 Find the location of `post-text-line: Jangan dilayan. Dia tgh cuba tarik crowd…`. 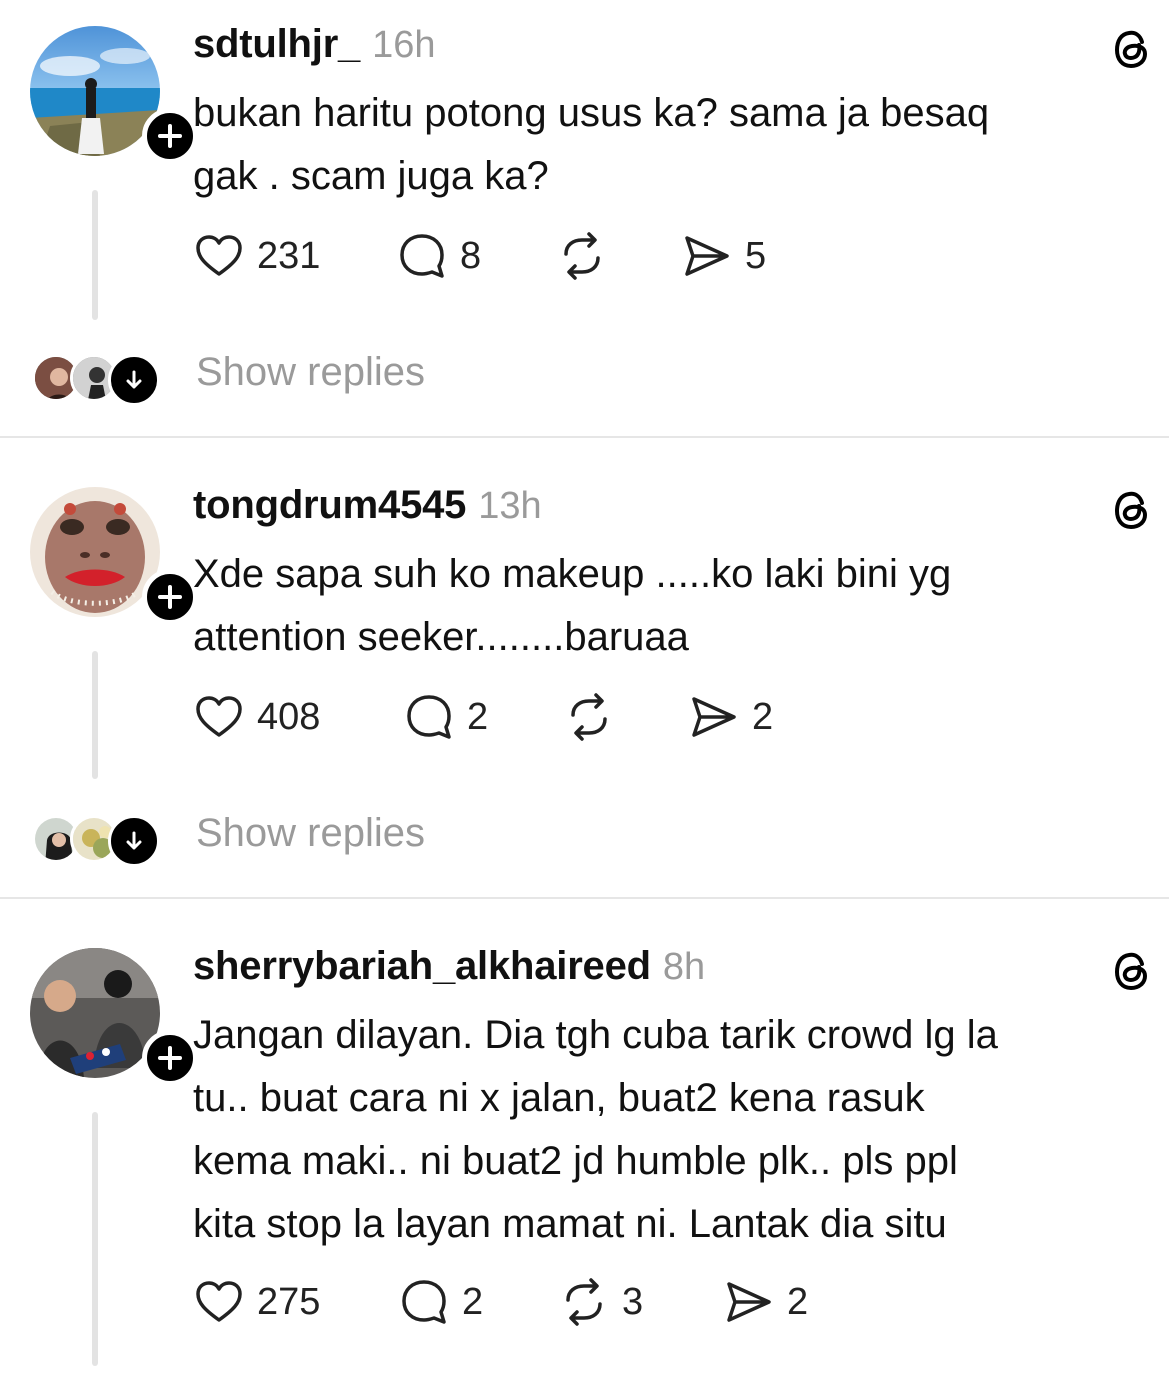

post-text-line: Jangan dilayan. Dia tgh cuba tarik crowd… is located at coordinates (595, 1035).